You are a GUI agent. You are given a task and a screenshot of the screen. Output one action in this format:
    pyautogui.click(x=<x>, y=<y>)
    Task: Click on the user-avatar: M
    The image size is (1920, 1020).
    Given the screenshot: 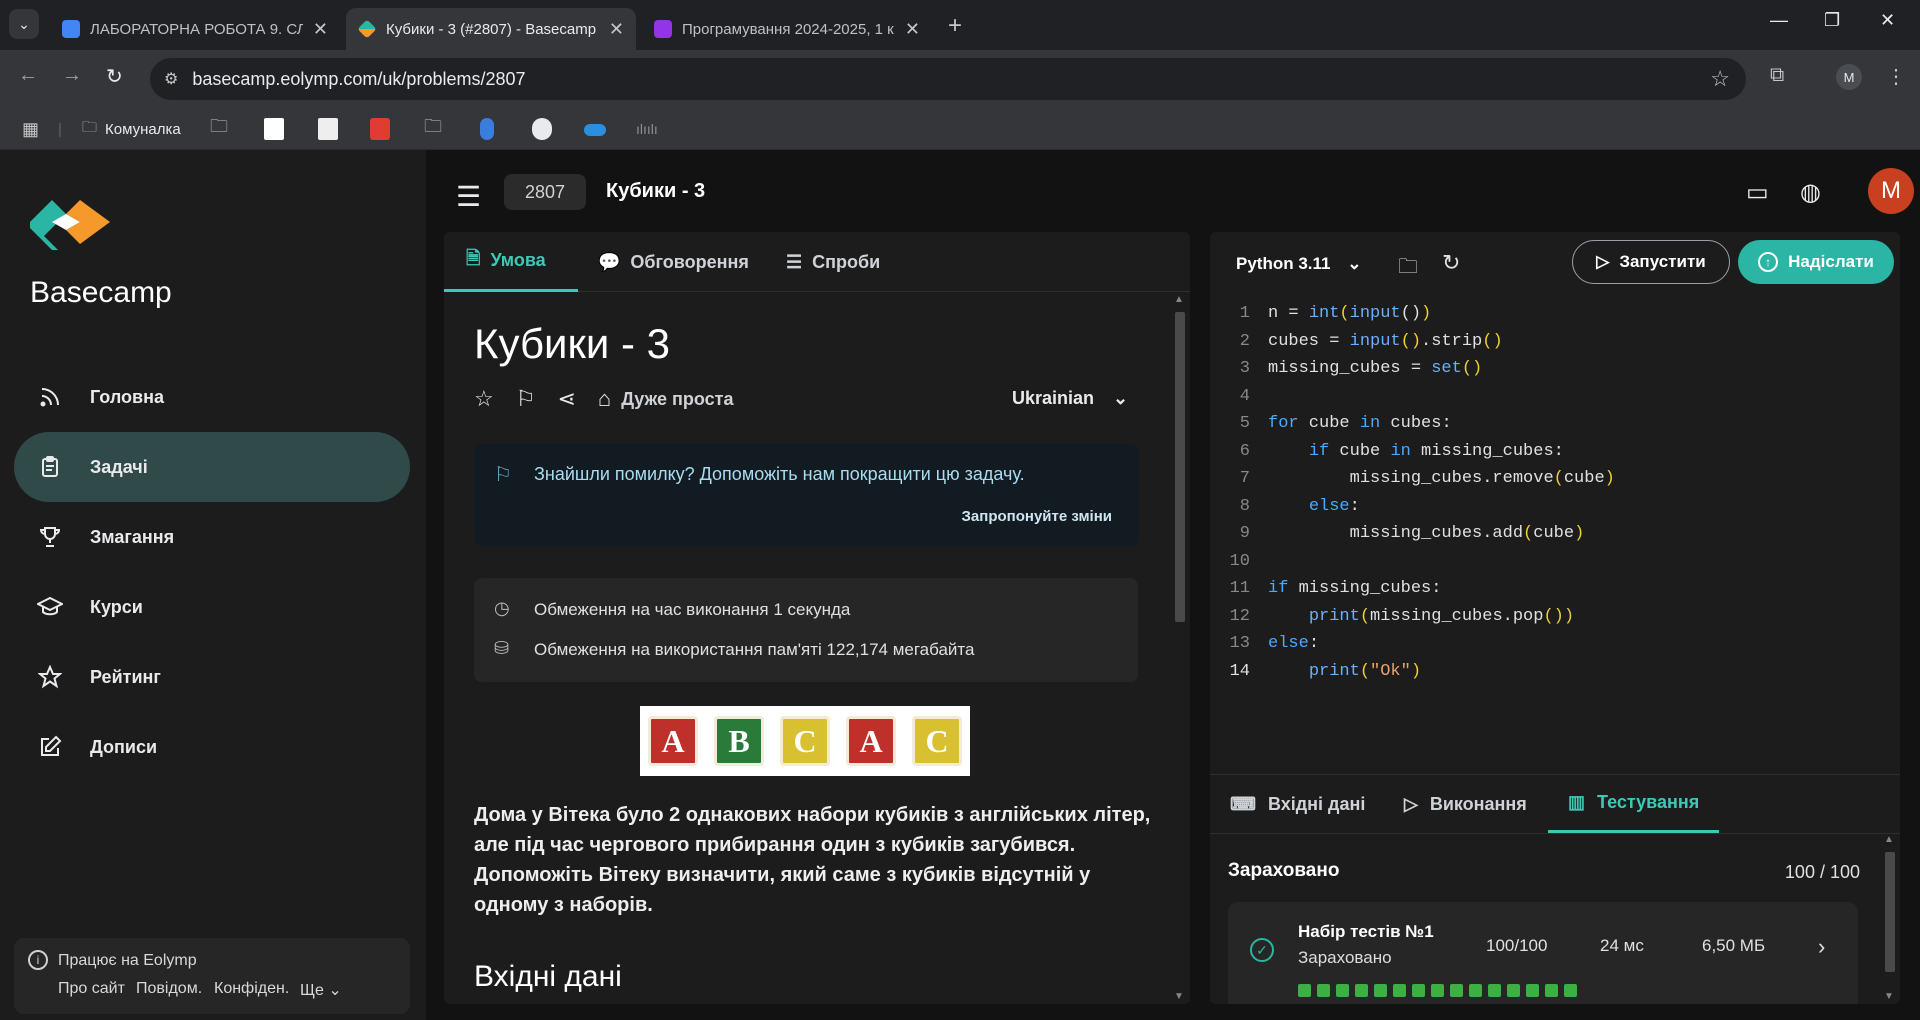 What is the action you would take?
    pyautogui.click(x=1891, y=191)
    